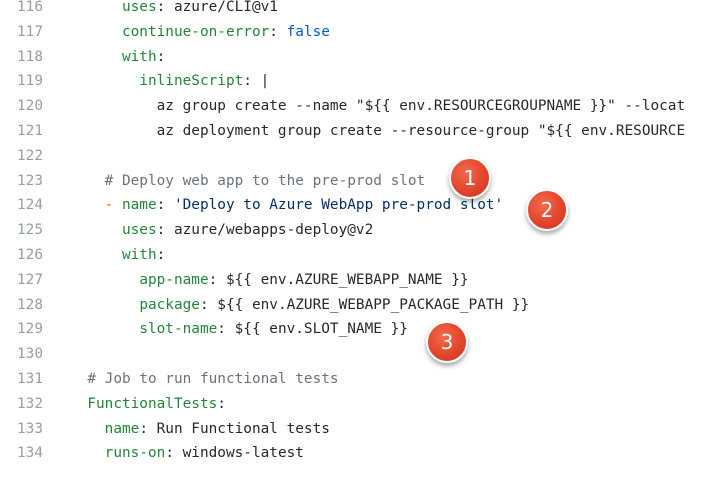 The height and width of the screenshot is (478, 709). What do you see at coordinates (354, 57) in the screenshot?
I see `code-line: 118 with:` at bounding box center [354, 57].